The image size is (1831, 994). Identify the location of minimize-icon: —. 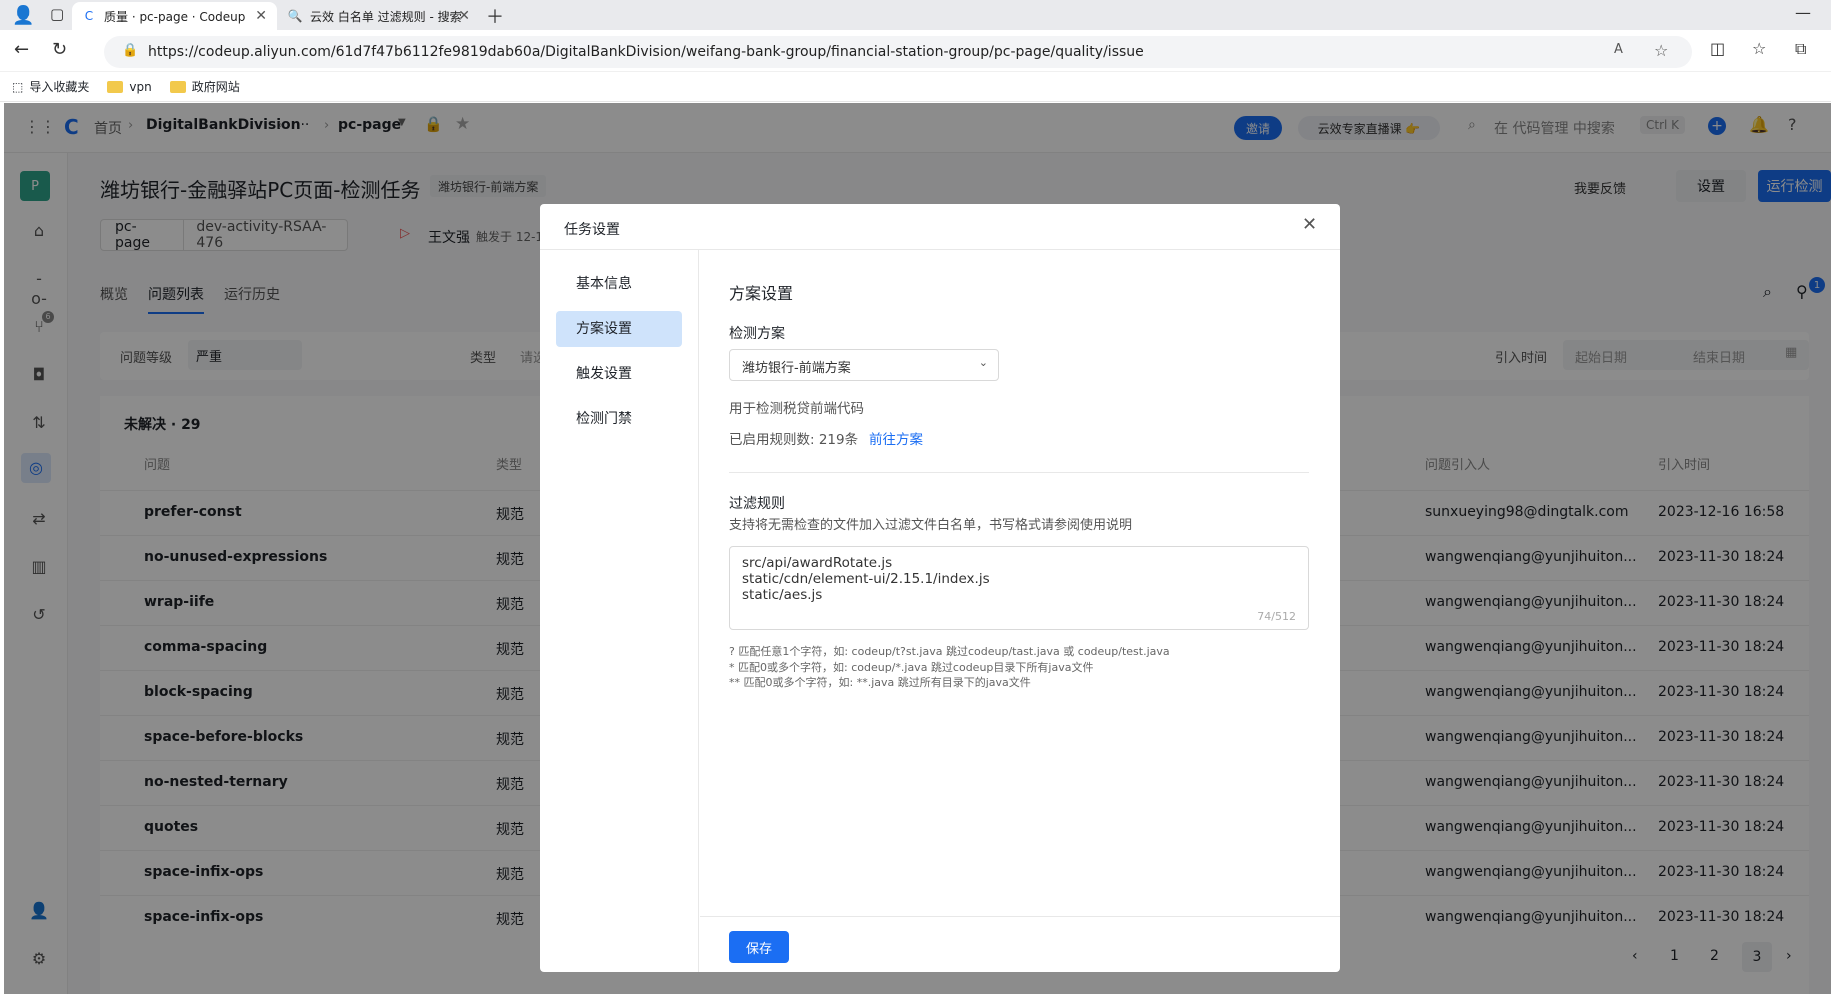
(1803, 12).